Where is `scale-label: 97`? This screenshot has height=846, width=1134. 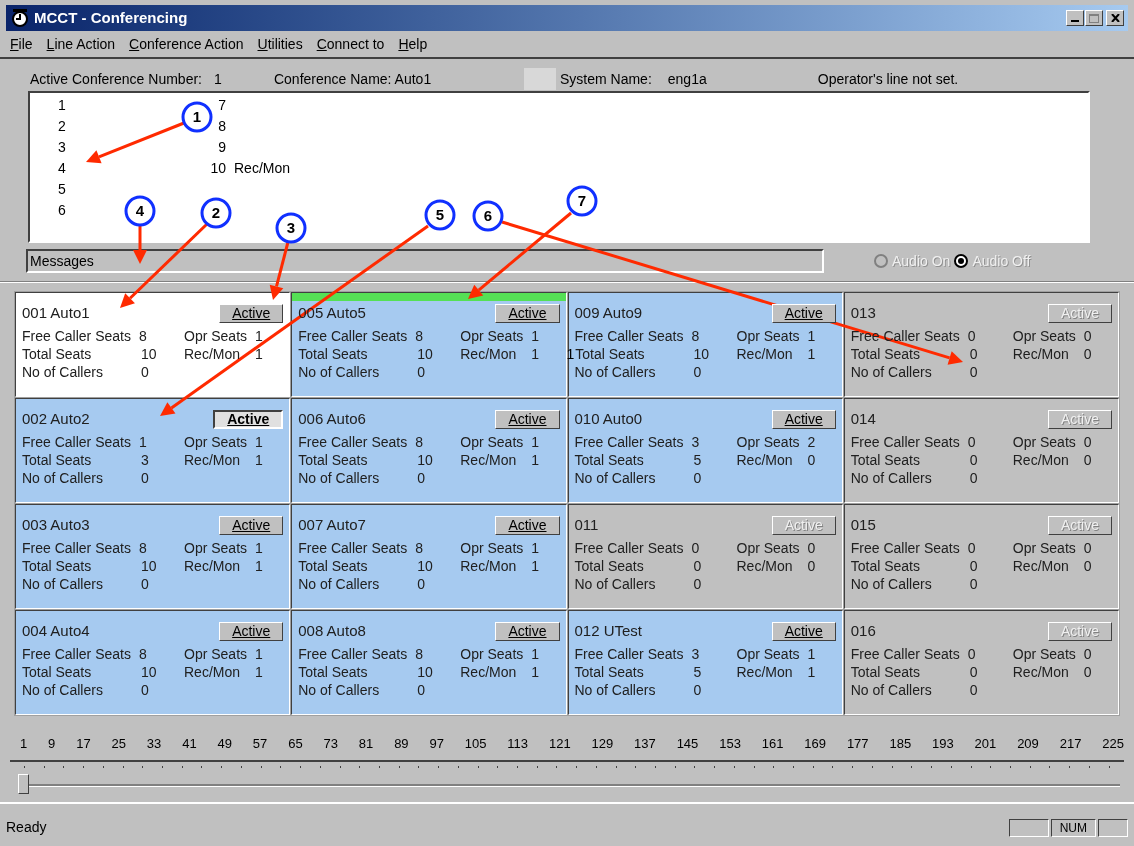
scale-label: 97 is located at coordinates (436, 744).